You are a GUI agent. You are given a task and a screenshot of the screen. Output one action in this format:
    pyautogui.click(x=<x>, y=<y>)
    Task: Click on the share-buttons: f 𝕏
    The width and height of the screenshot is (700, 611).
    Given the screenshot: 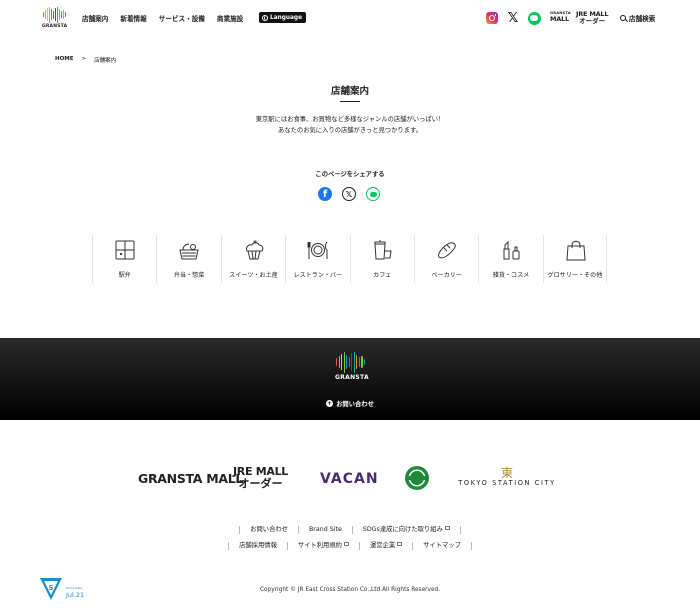 What is the action you would take?
    pyautogui.click(x=349, y=194)
    